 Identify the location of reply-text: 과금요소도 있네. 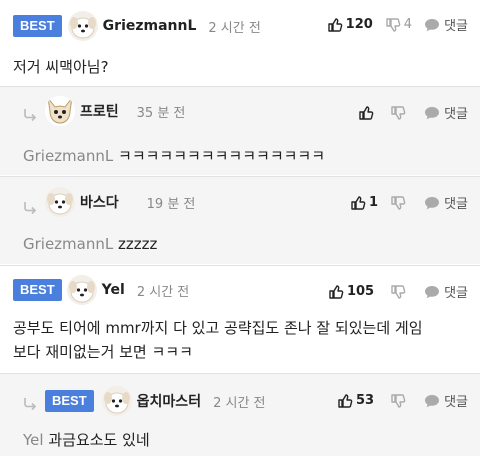
(99, 440).